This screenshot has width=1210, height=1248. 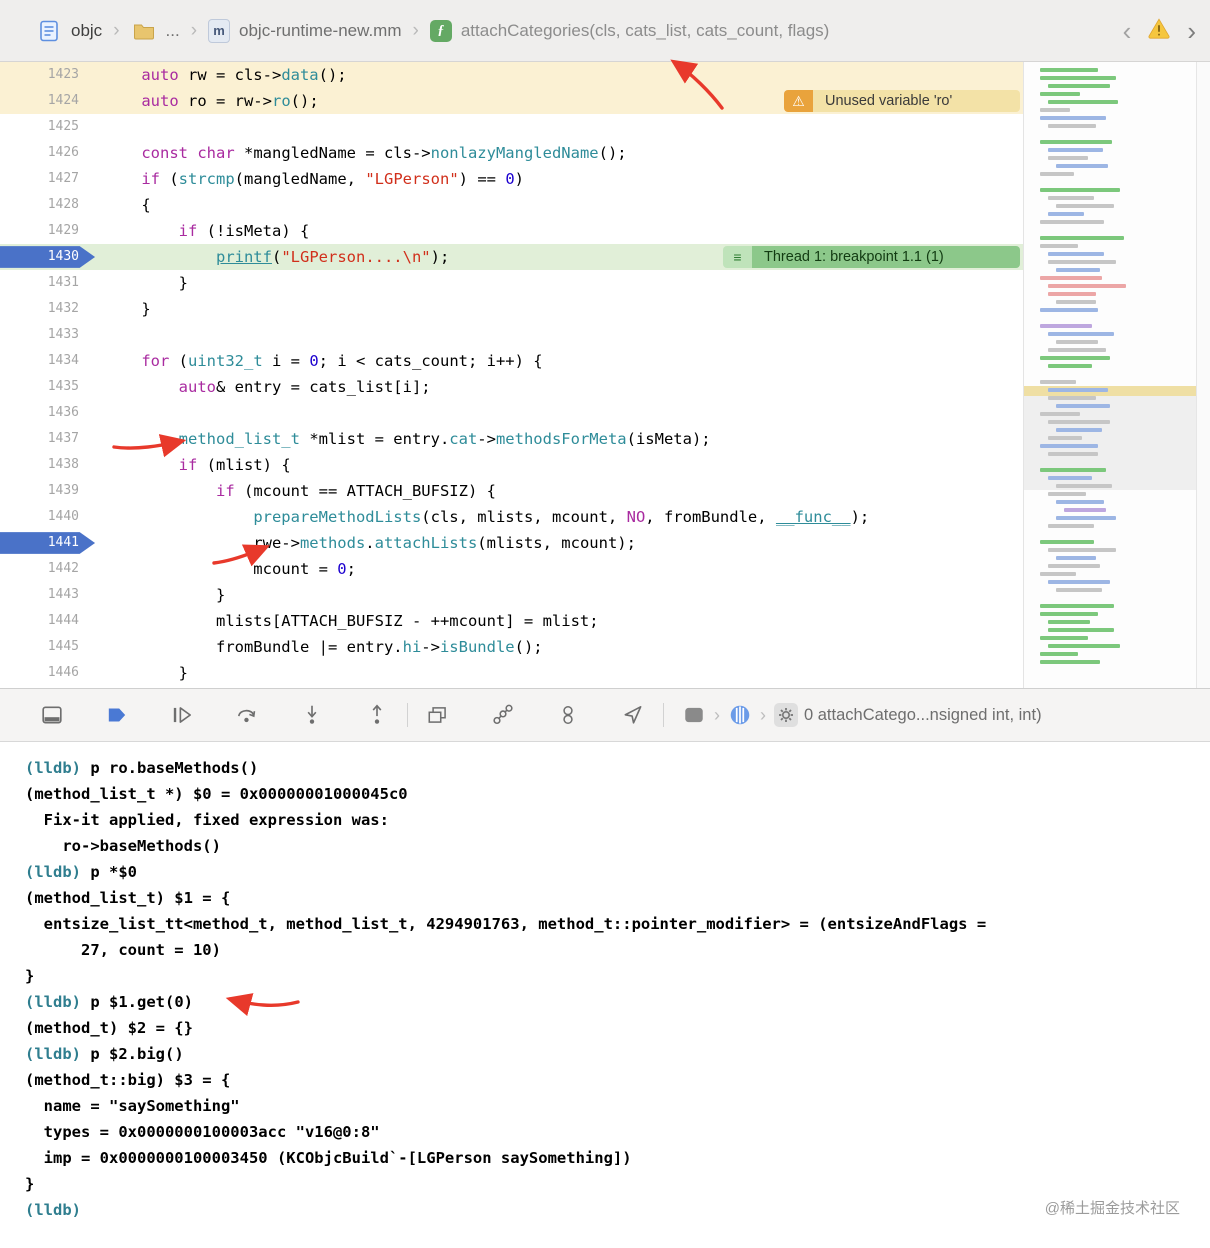 I want to click on code-line: 1442 mcount = 0;, so click(x=511, y=569).